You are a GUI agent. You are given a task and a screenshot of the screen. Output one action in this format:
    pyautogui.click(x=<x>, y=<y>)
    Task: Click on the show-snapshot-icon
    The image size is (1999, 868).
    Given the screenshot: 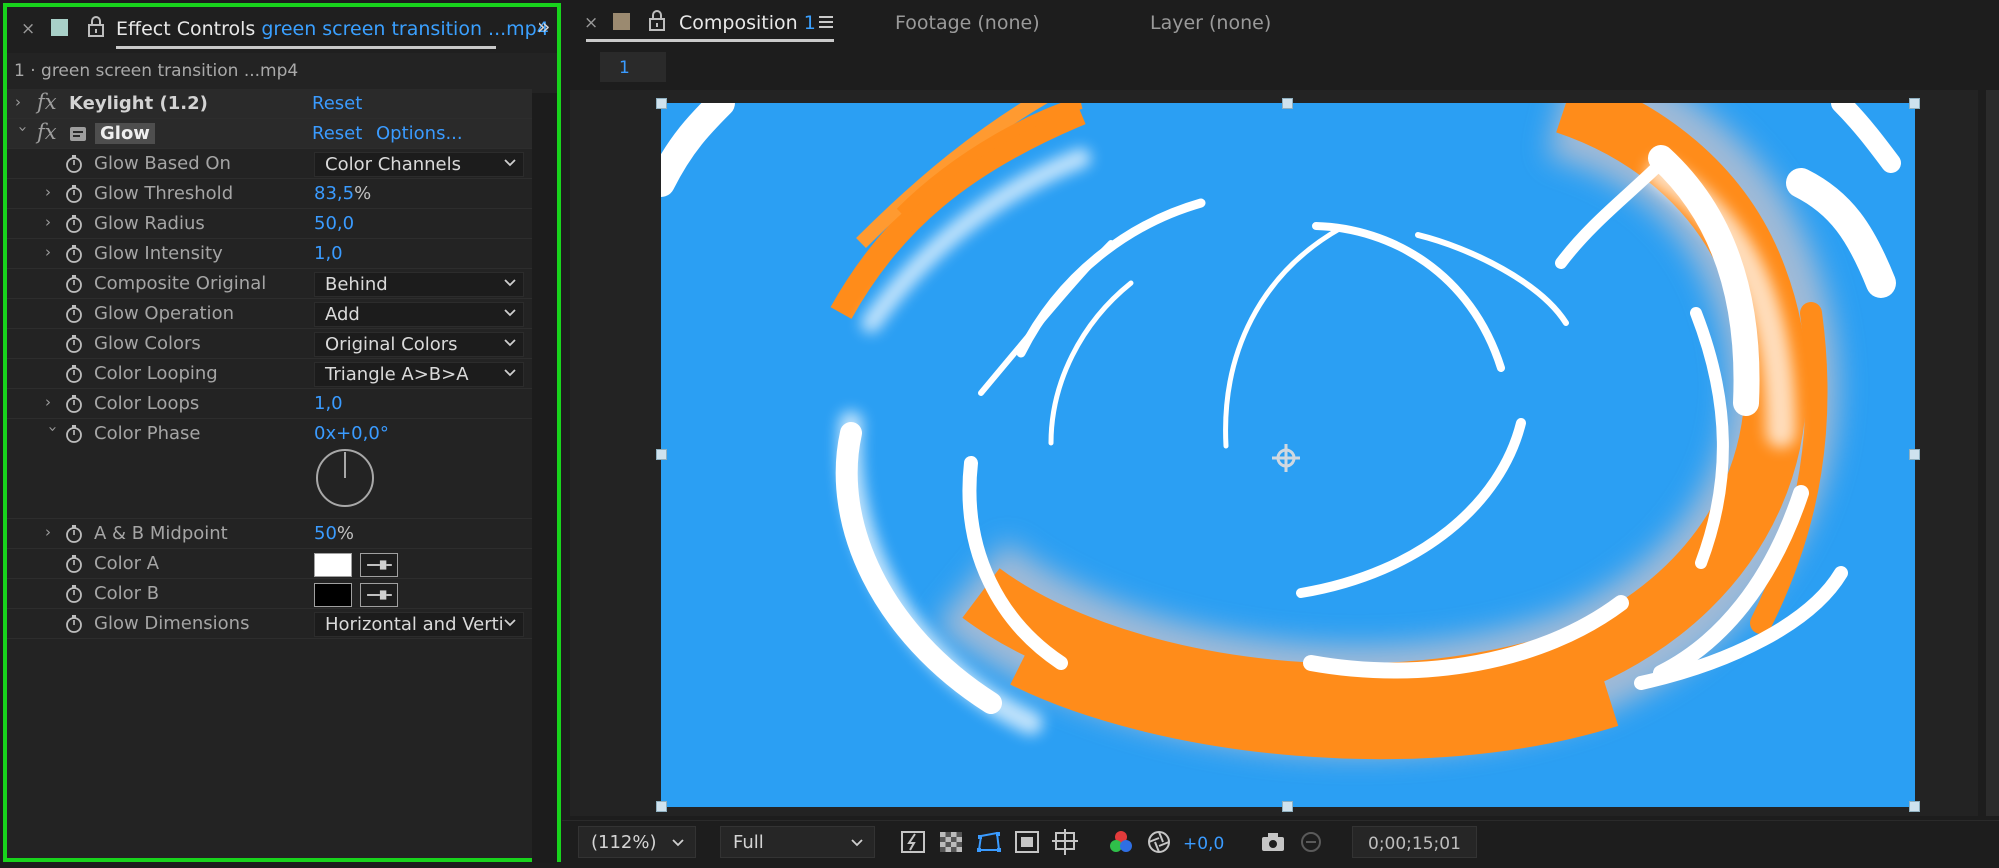 What is the action you would take?
    pyautogui.click(x=1311, y=842)
    